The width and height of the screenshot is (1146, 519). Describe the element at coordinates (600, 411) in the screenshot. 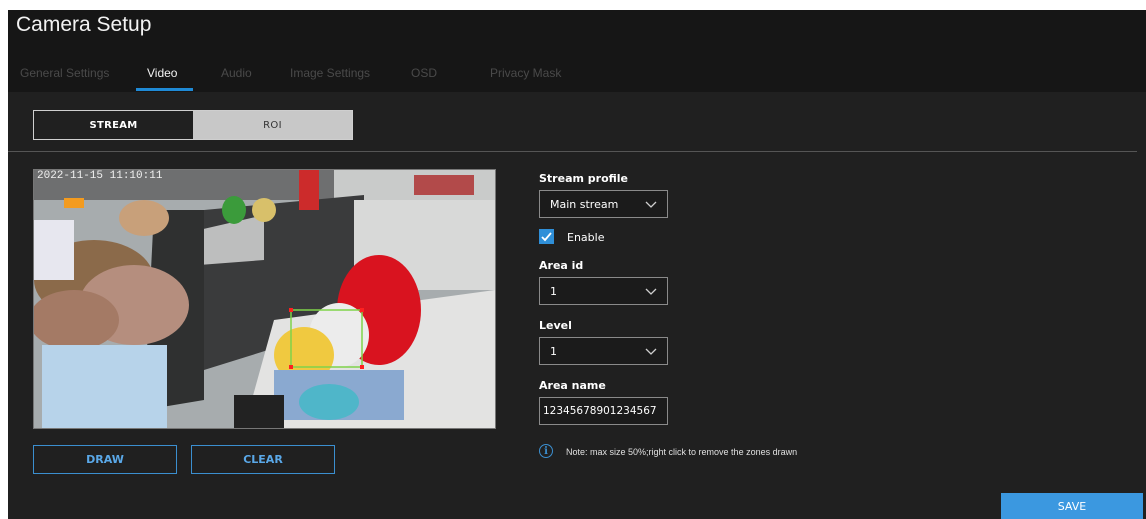

I see `area-name-value: 12345678901234567` at that location.